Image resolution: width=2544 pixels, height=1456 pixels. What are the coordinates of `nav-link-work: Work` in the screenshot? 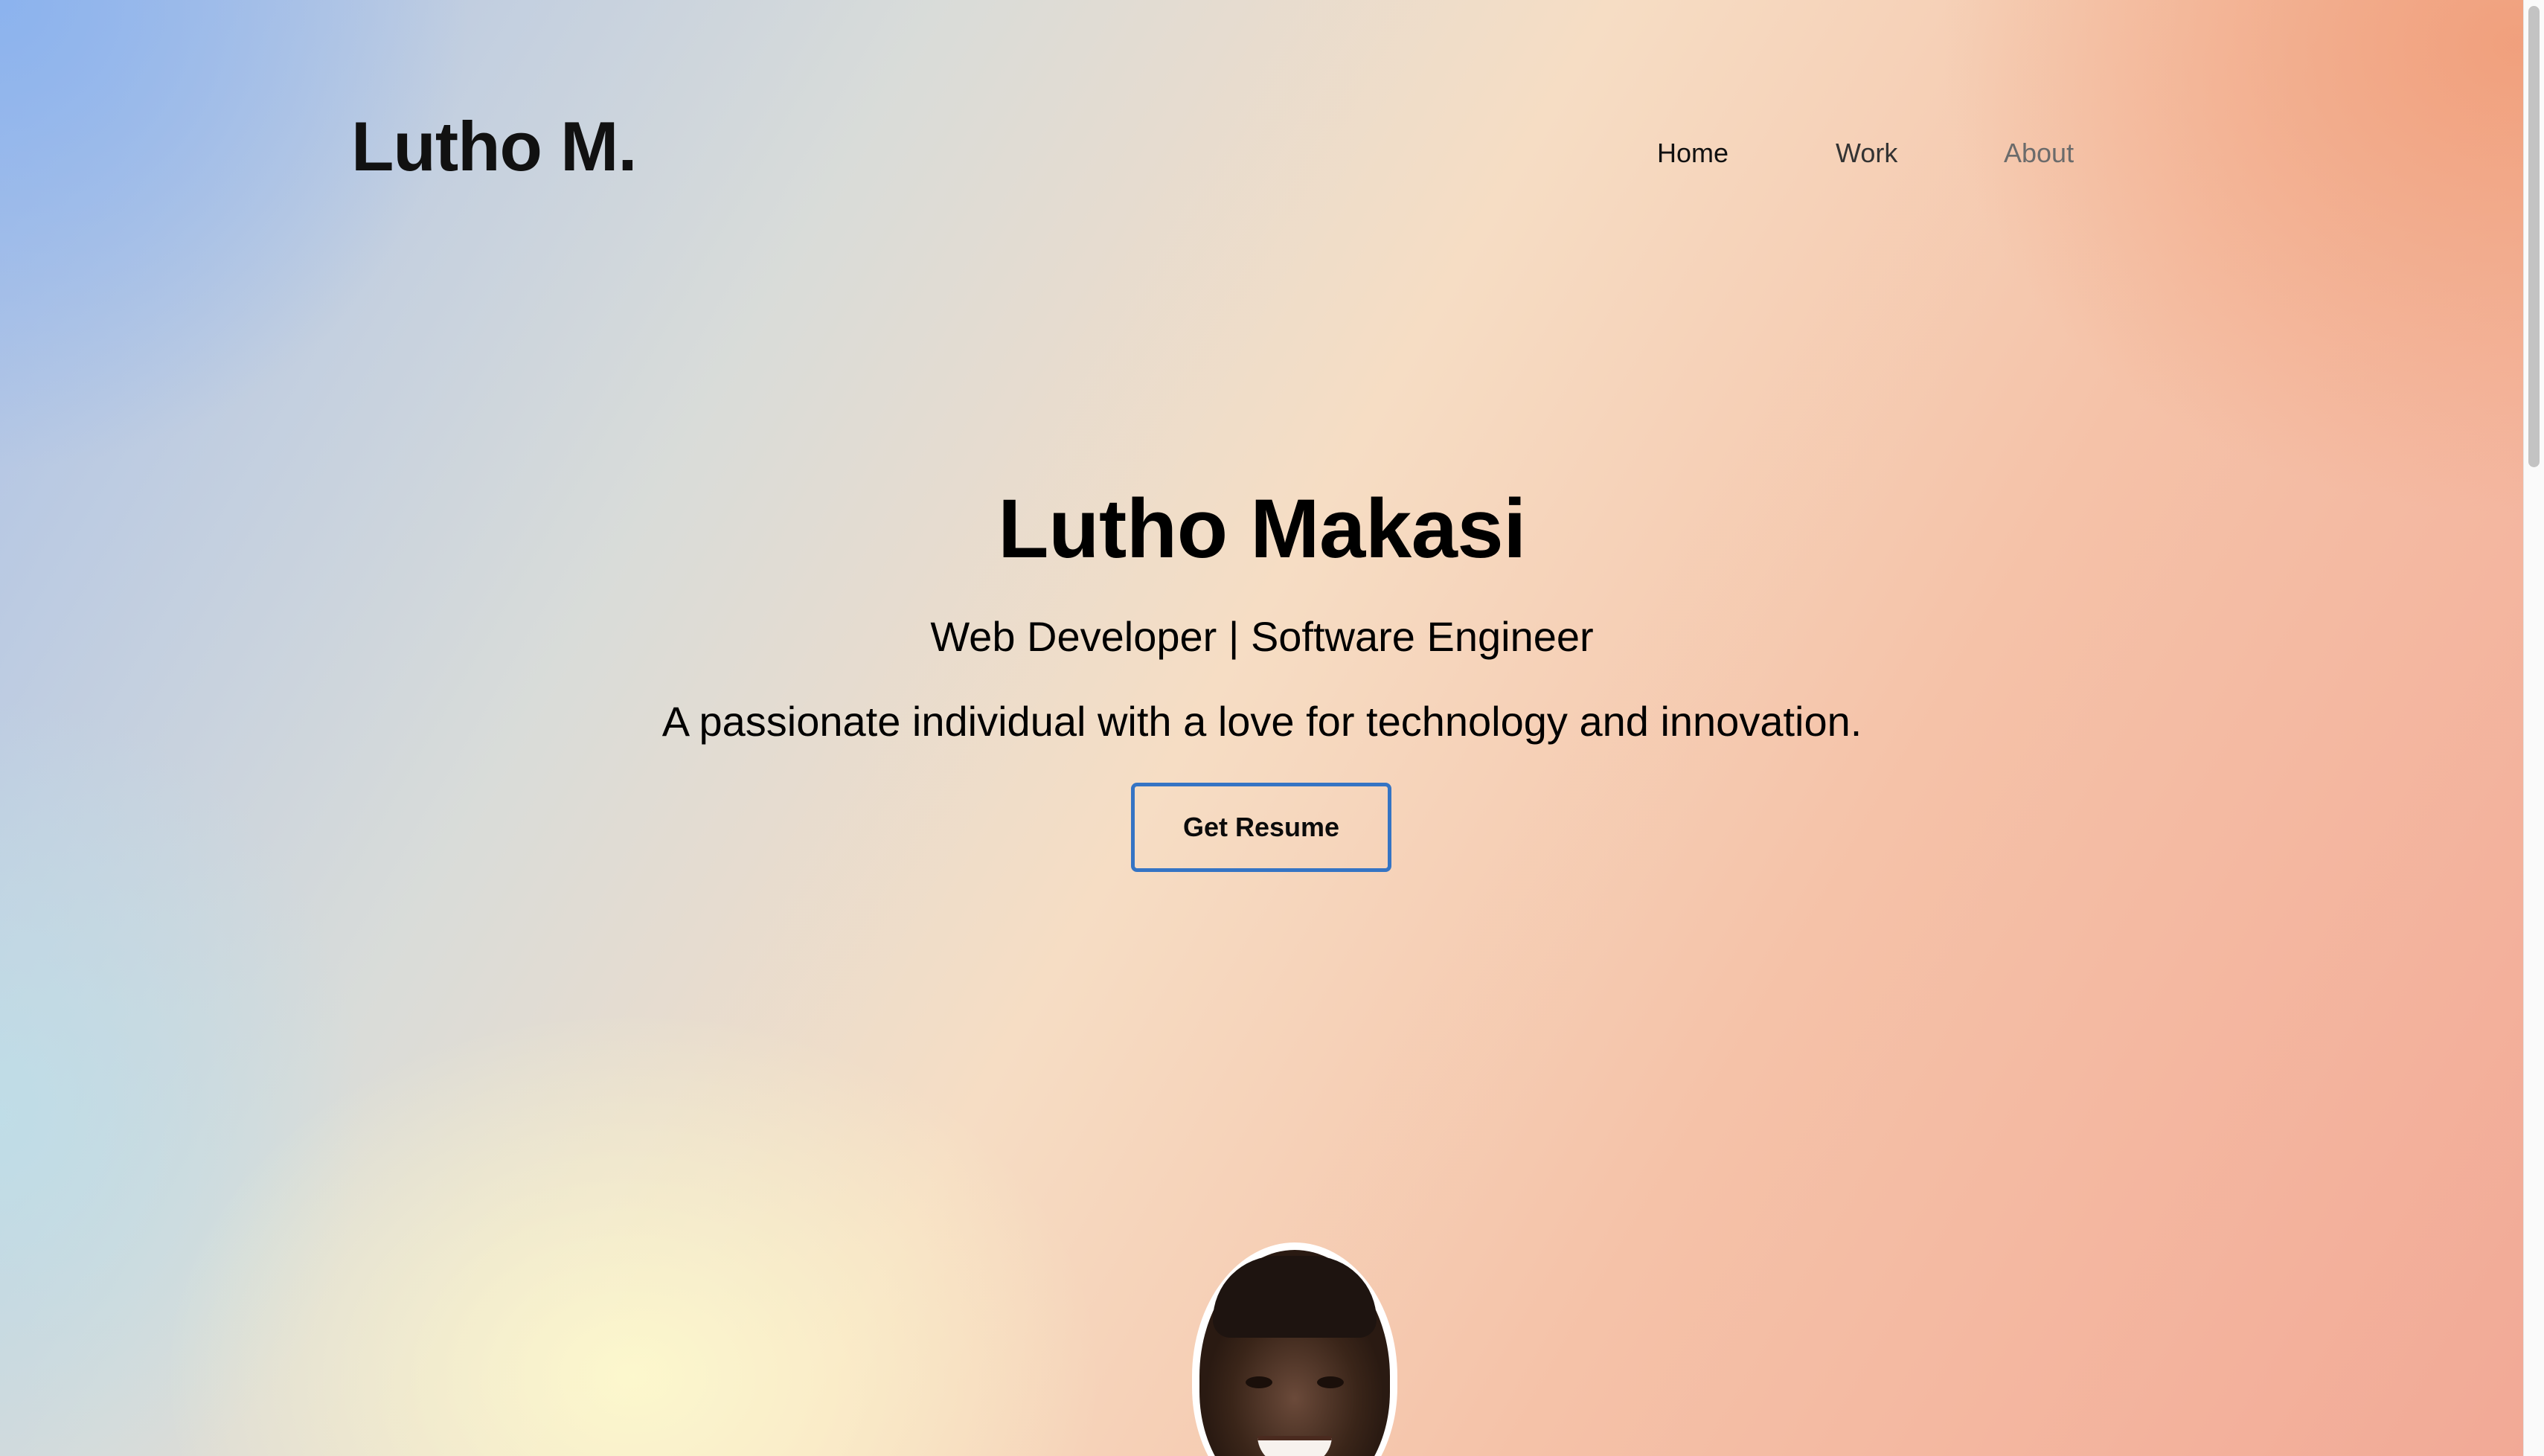 It's located at (1866, 153).